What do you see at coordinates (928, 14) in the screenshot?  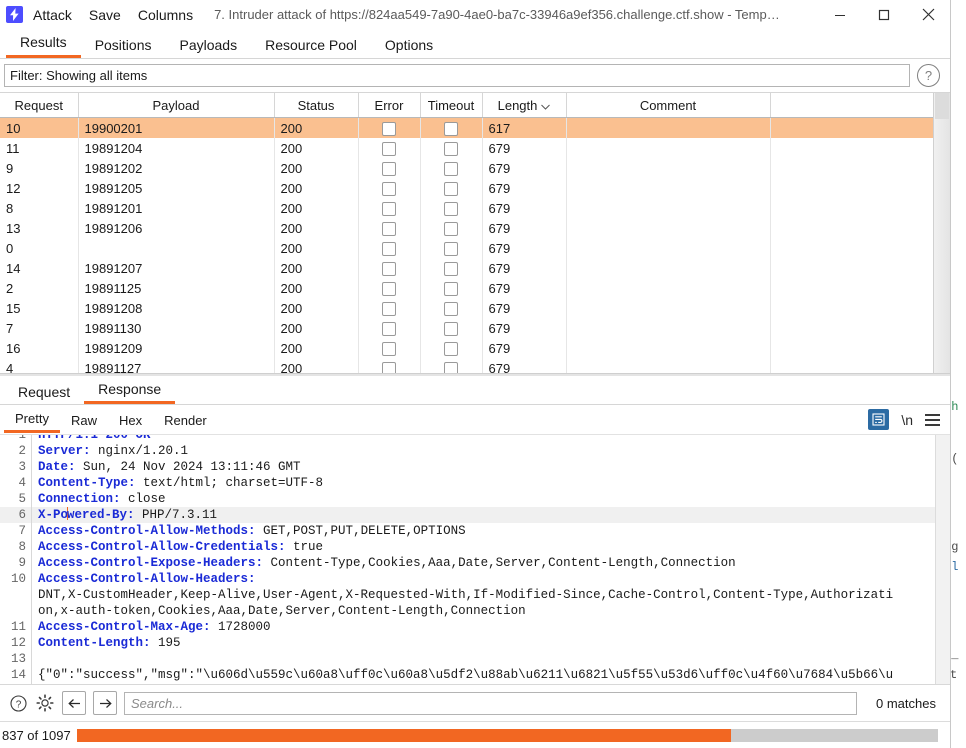 I see `close-icon` at bounding box center [928, 14].